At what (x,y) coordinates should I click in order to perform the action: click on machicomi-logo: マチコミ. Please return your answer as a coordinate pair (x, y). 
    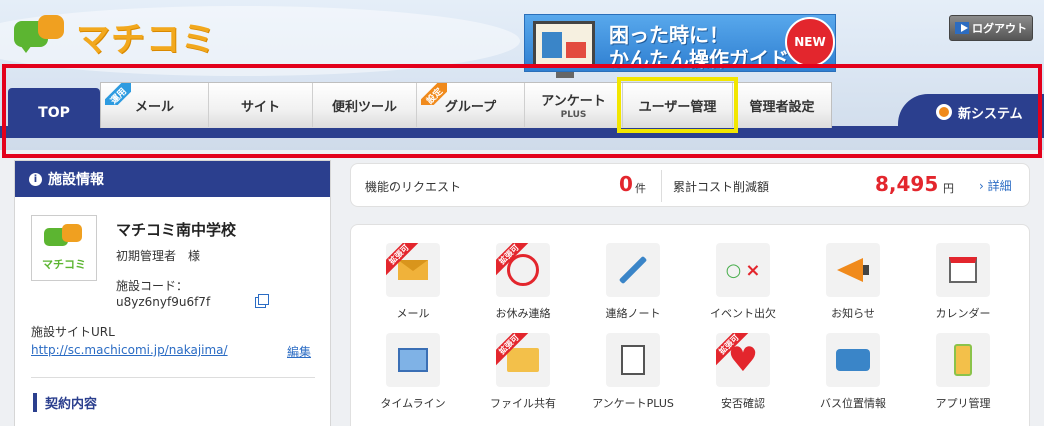
    Looking at the image, I should click on (114, 36).